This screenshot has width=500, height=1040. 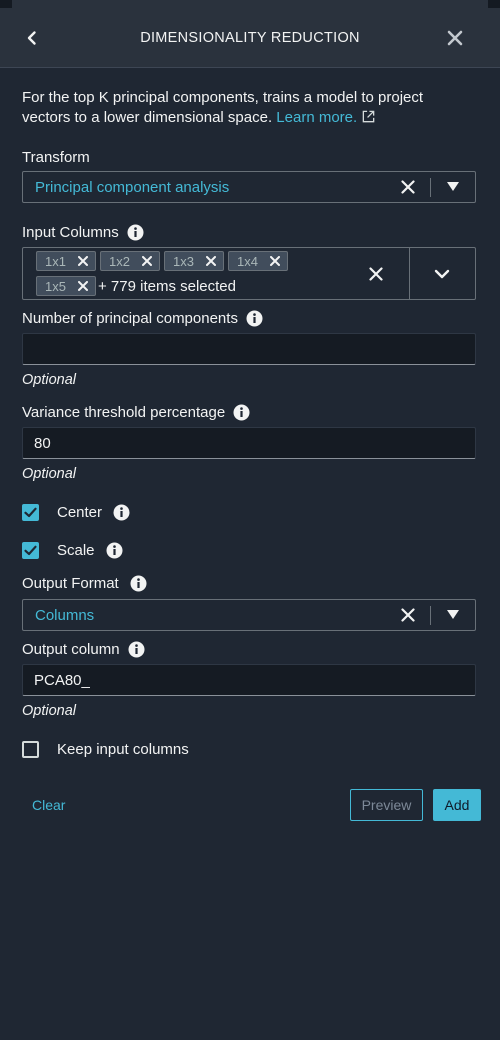 I want to click on output-format-select: Columns, so click(x=249, y=615).